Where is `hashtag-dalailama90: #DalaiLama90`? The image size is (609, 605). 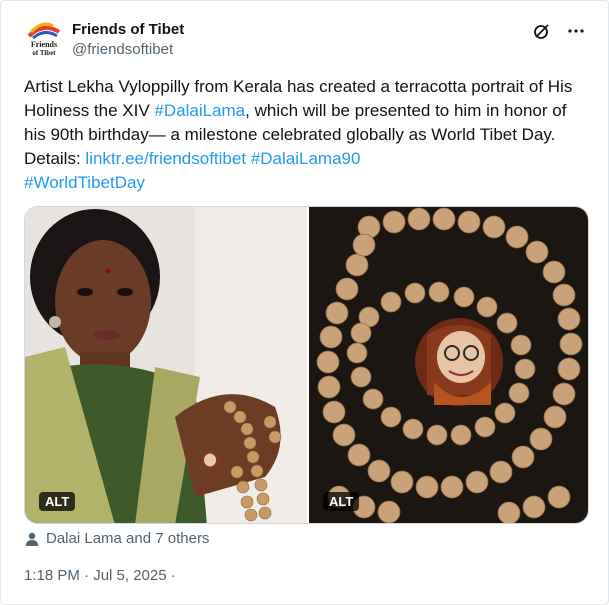
hashtag-dalailama90: #DalaiLama90 is located at coordinates (306, 158).